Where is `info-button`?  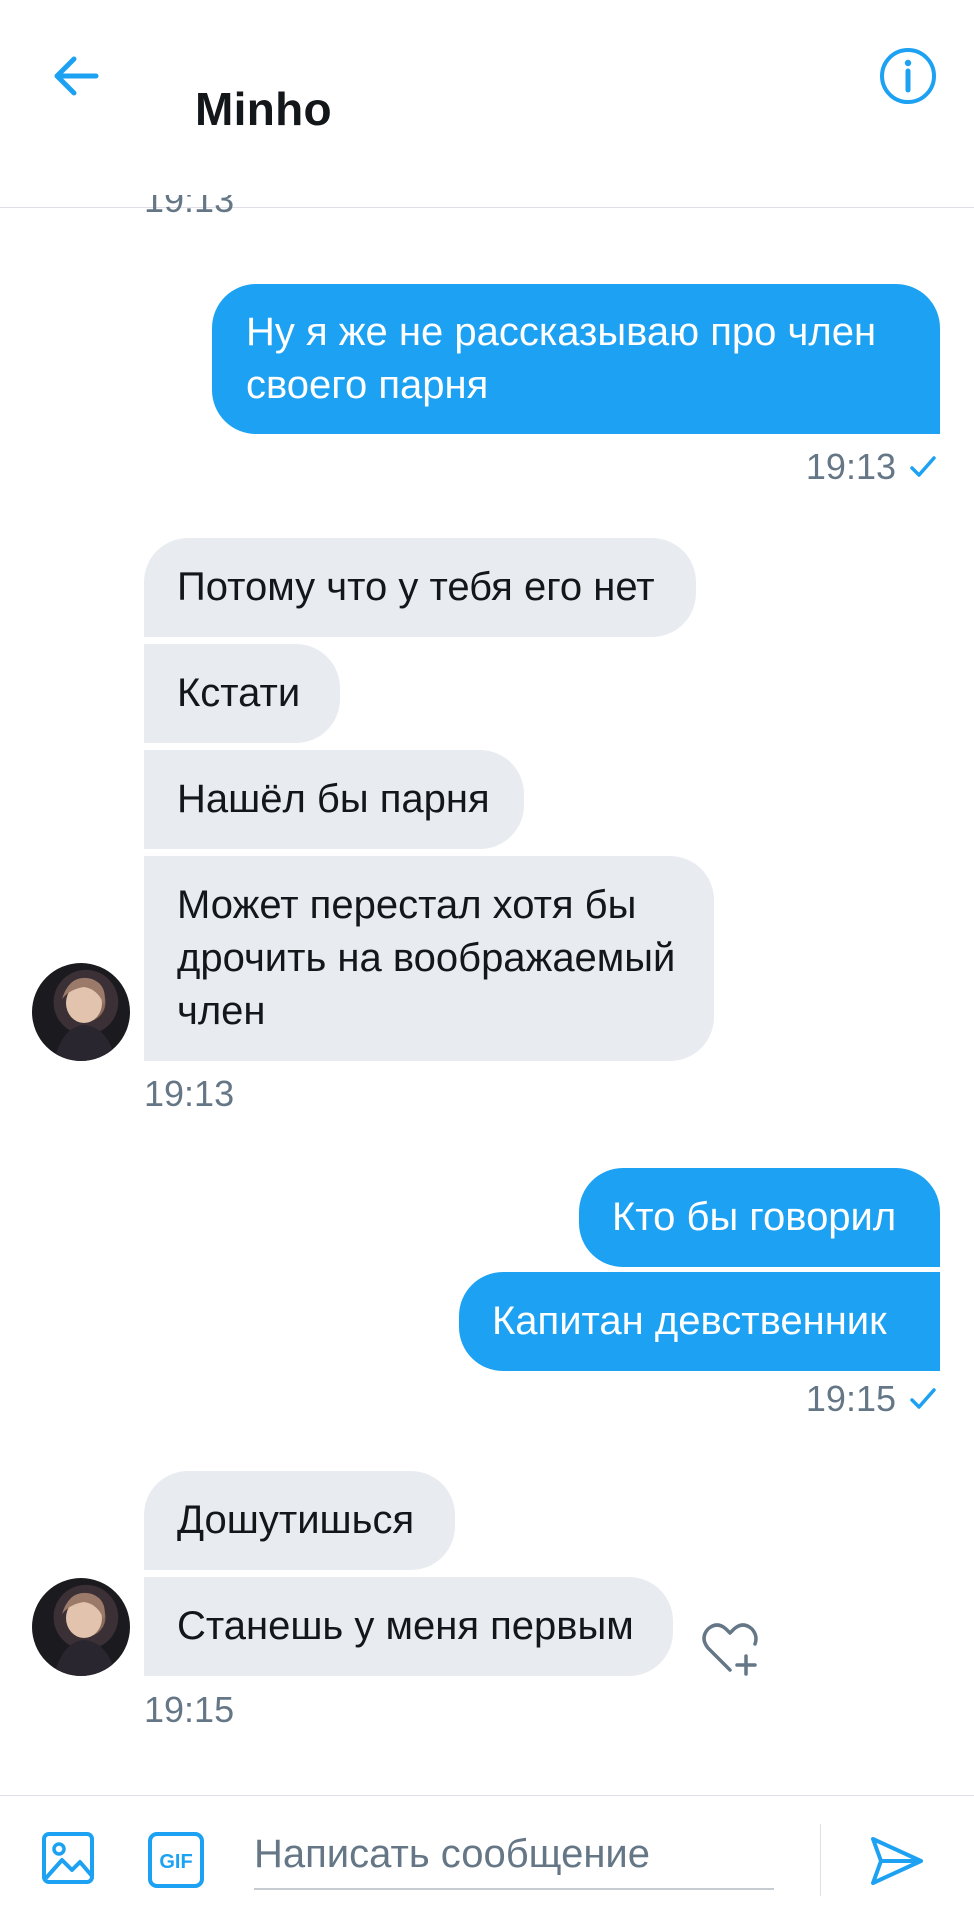
info-button is located at coordinates (908, 76).